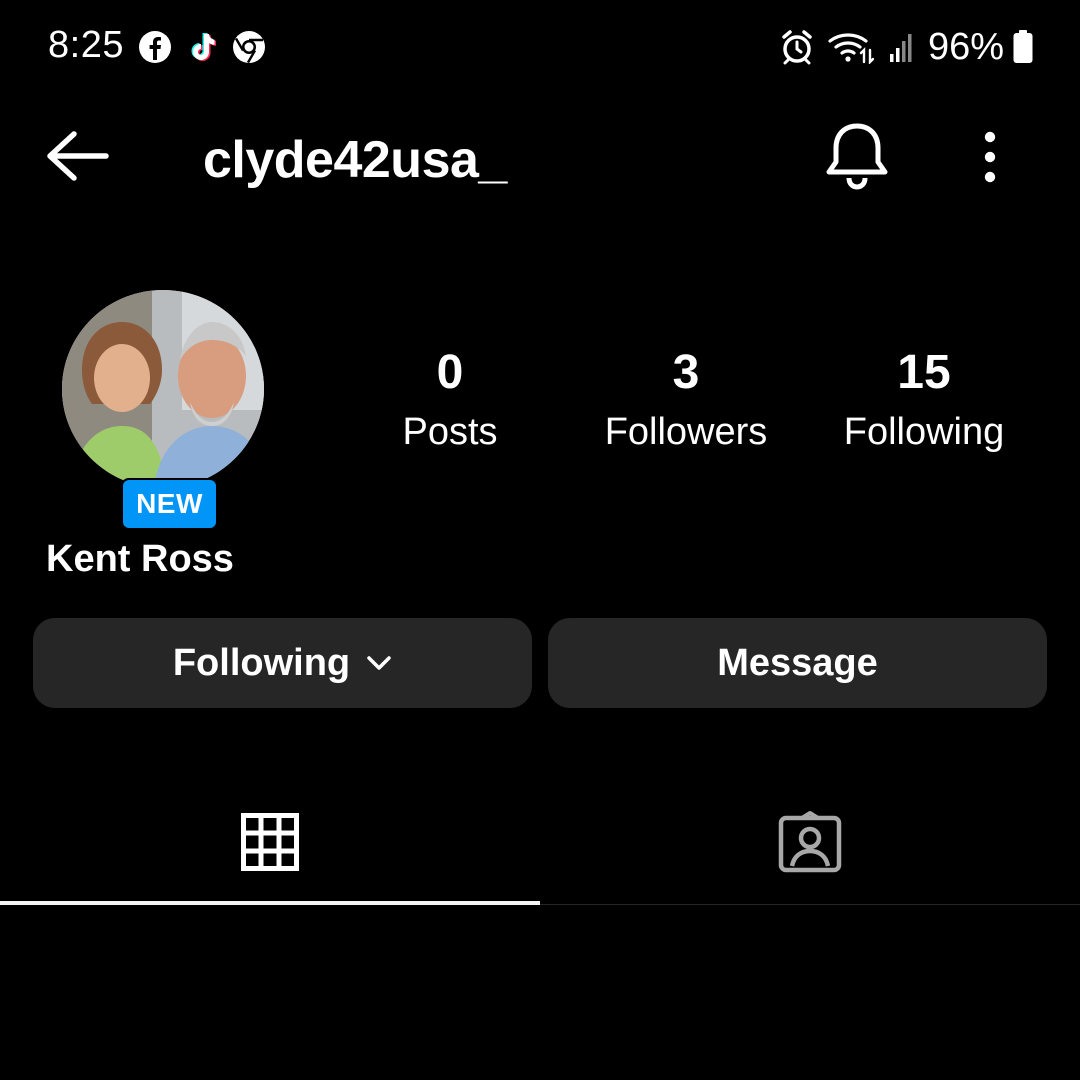 The image size is (1080, 1080). I want to click on avatar, so click(163, 389).